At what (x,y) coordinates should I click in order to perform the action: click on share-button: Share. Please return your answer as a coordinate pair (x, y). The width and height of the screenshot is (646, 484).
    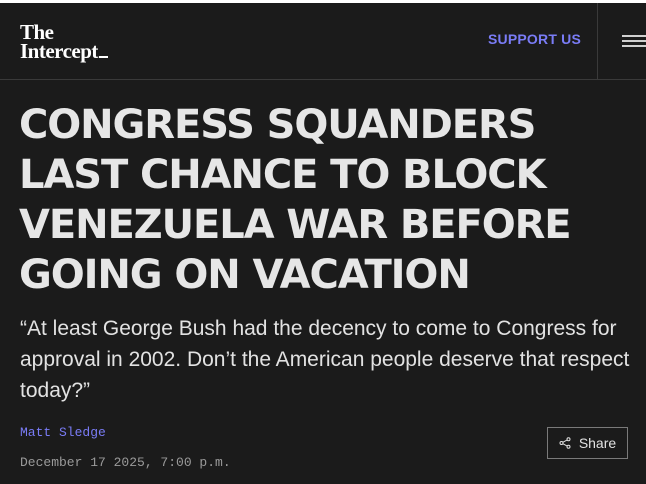
    Looking at the image, I should click on (587, 443).